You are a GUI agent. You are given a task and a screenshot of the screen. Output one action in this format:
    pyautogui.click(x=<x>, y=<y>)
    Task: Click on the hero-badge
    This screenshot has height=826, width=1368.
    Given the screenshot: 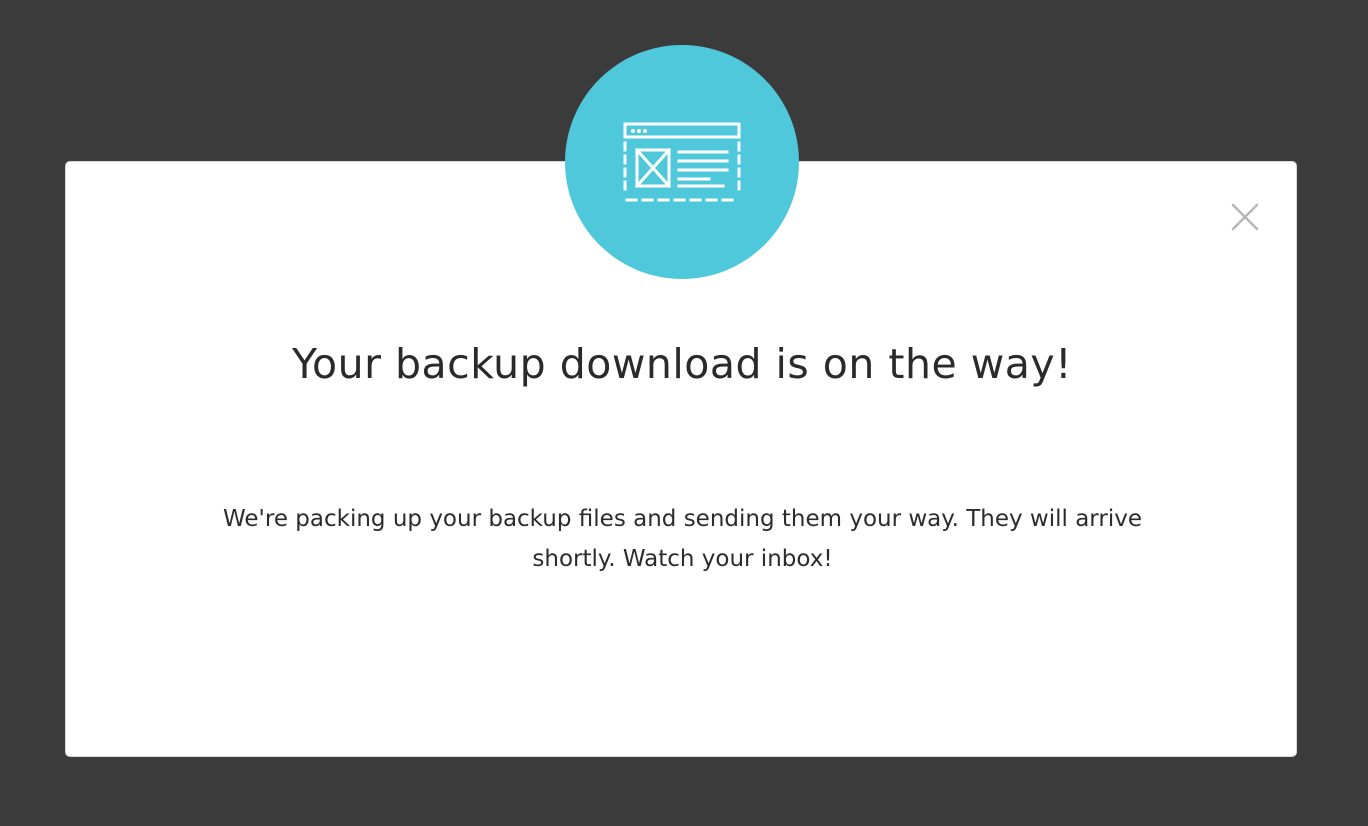 What is the action you would take?
    pyautogui.click(x=682, y=162)
    